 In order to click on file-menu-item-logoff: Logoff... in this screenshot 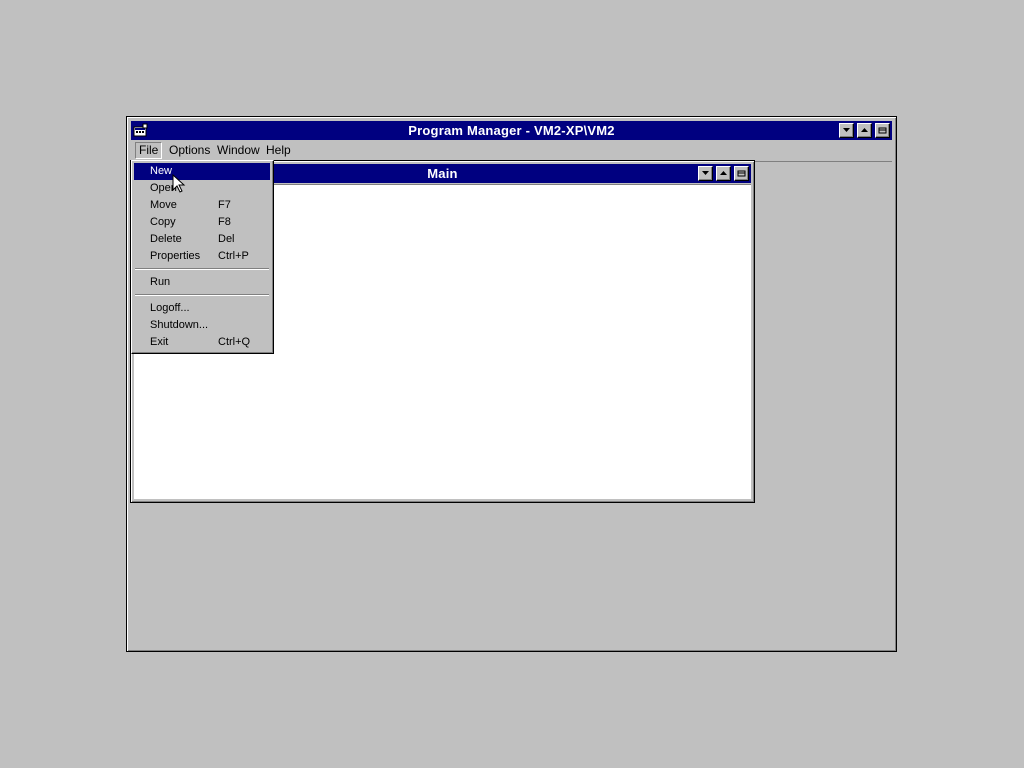, I will do `click(202, 308)`.